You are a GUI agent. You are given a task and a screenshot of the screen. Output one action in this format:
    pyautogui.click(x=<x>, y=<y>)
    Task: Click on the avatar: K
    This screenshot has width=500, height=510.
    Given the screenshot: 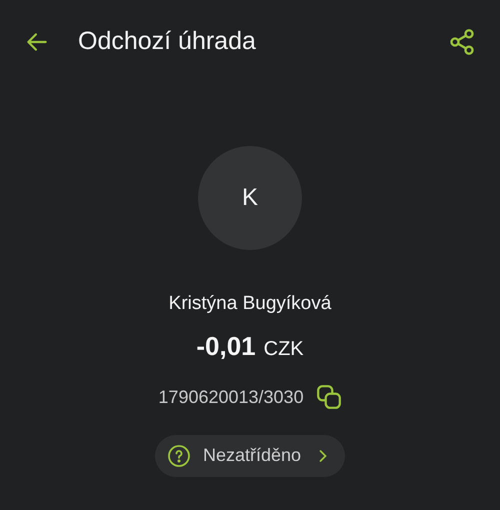 What is the action you would take?
    pyautogui.click(x=250, y=198)
    